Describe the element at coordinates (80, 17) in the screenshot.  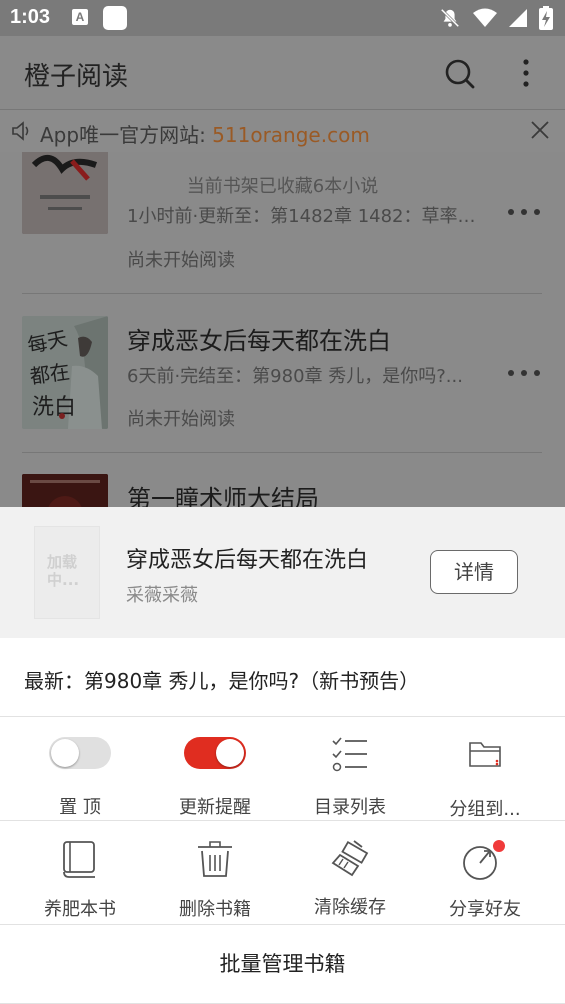
I see `notification-a-icon: A` at that location.